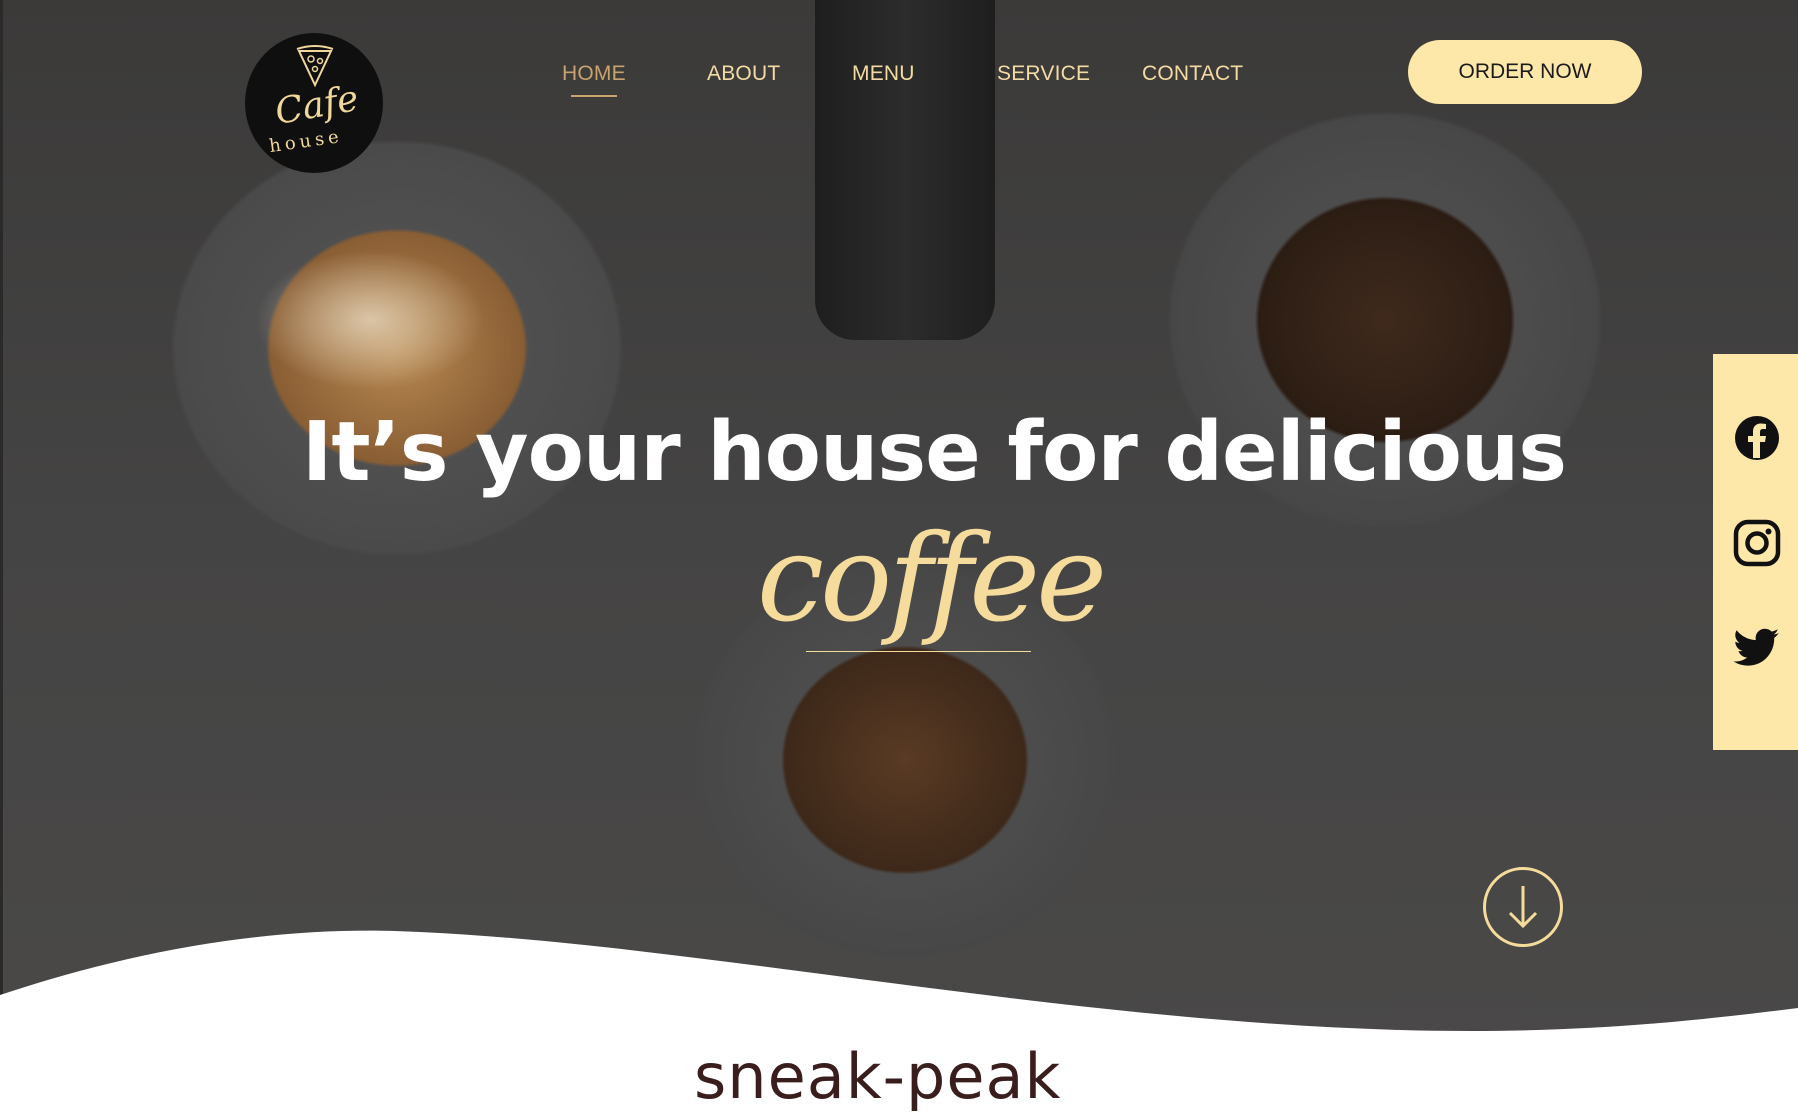 This screenshot has height=1113, width=1798. What do you see at coordinates (743, 74) in the screenshot?
I see `nav-about: ABOUT` at bounding box center [743, 74].